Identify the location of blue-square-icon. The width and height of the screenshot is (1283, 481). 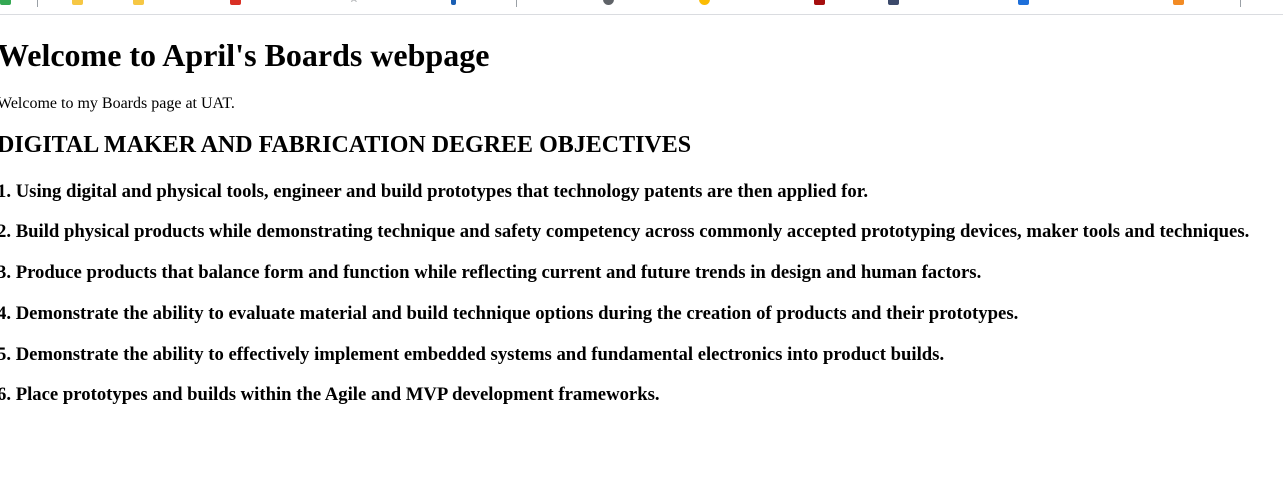
(1023, 2).